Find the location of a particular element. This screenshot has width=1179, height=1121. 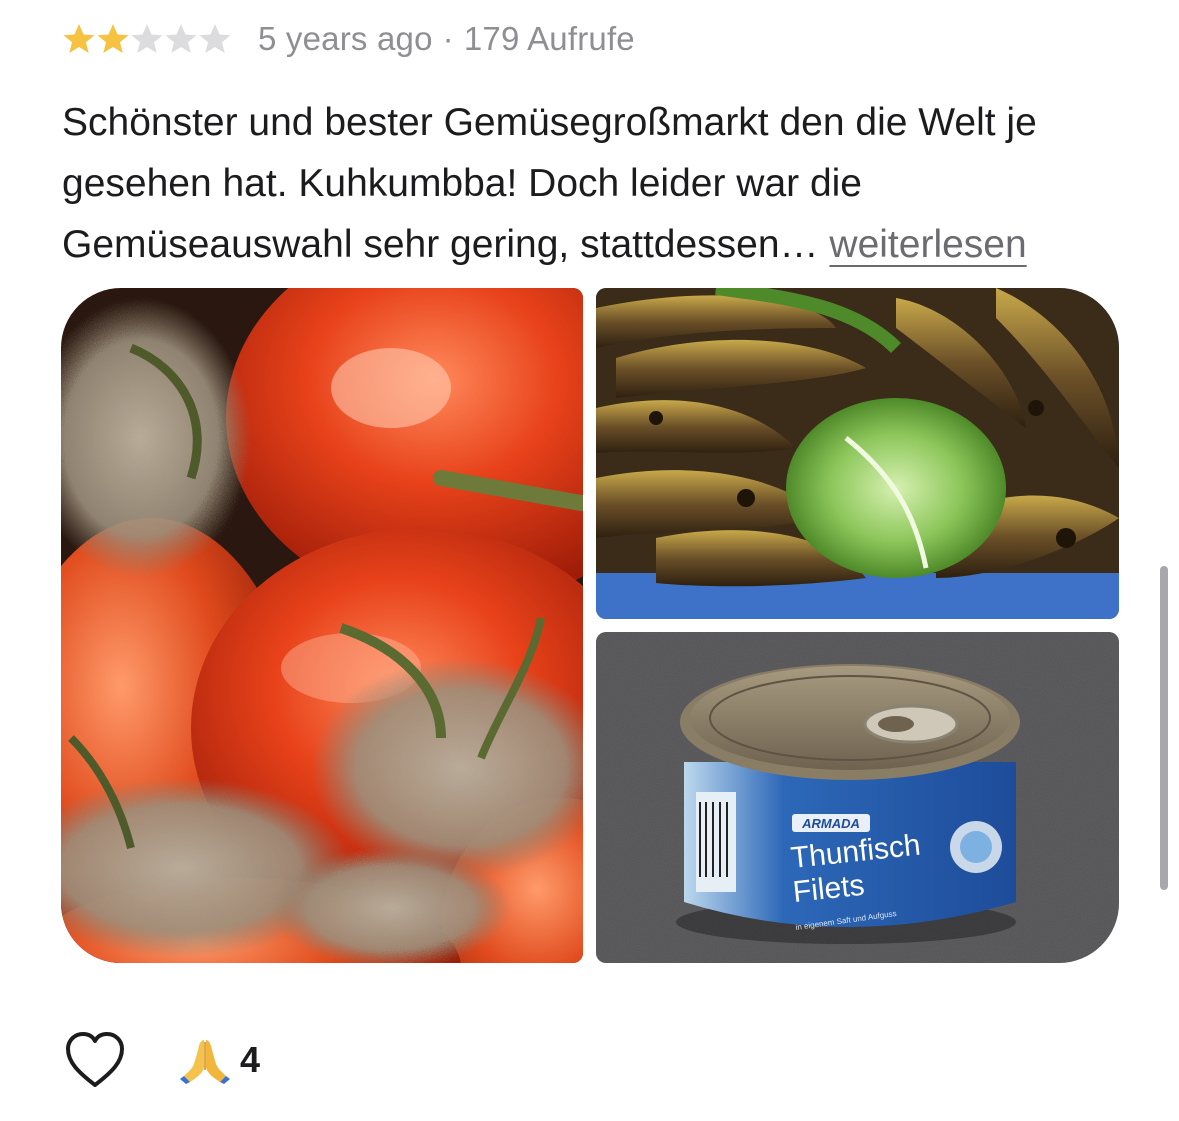

star-rating is located at coordinates (147, 39).